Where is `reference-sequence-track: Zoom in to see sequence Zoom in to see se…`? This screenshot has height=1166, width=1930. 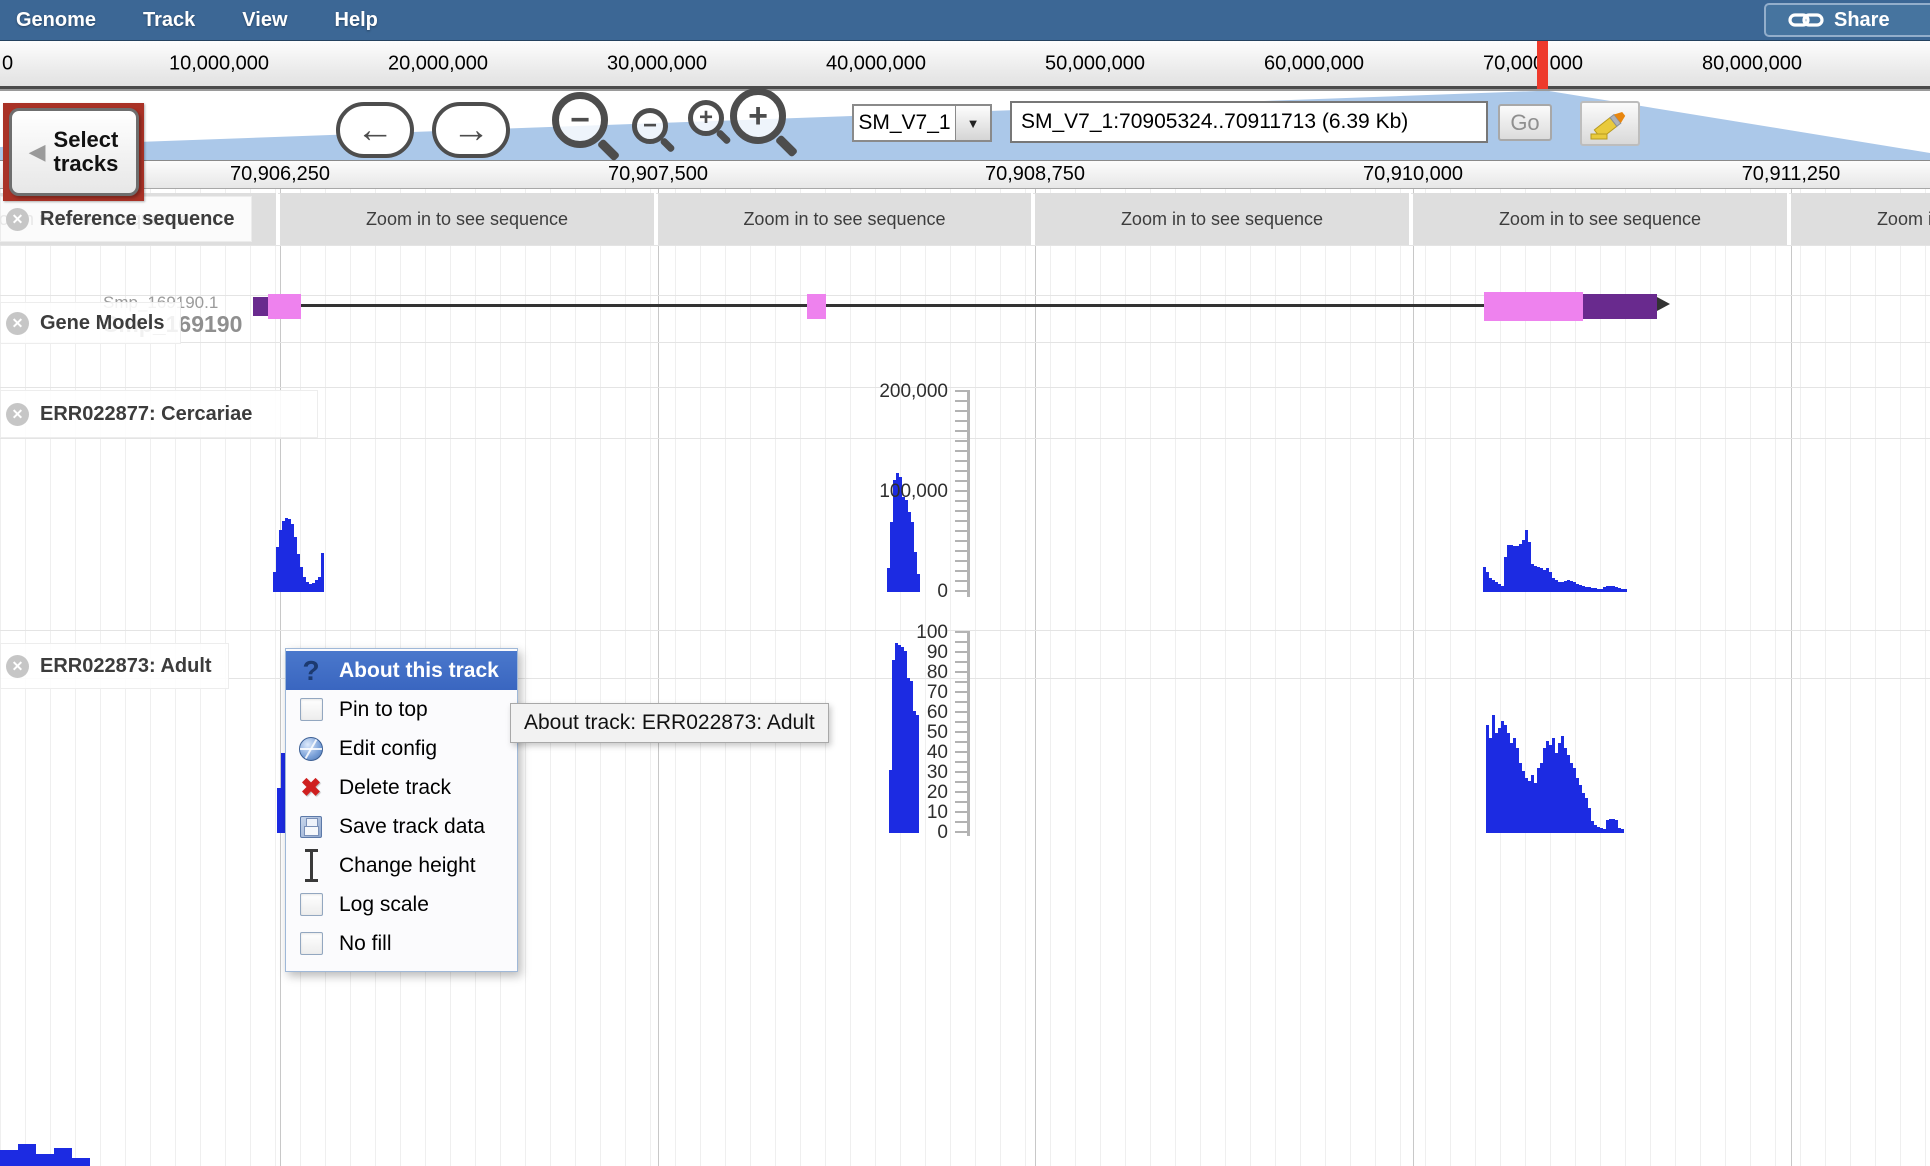 reference-sequence-track: Zoom in to see sequence Zoom in to see se… is located at coordinates (965, 219).